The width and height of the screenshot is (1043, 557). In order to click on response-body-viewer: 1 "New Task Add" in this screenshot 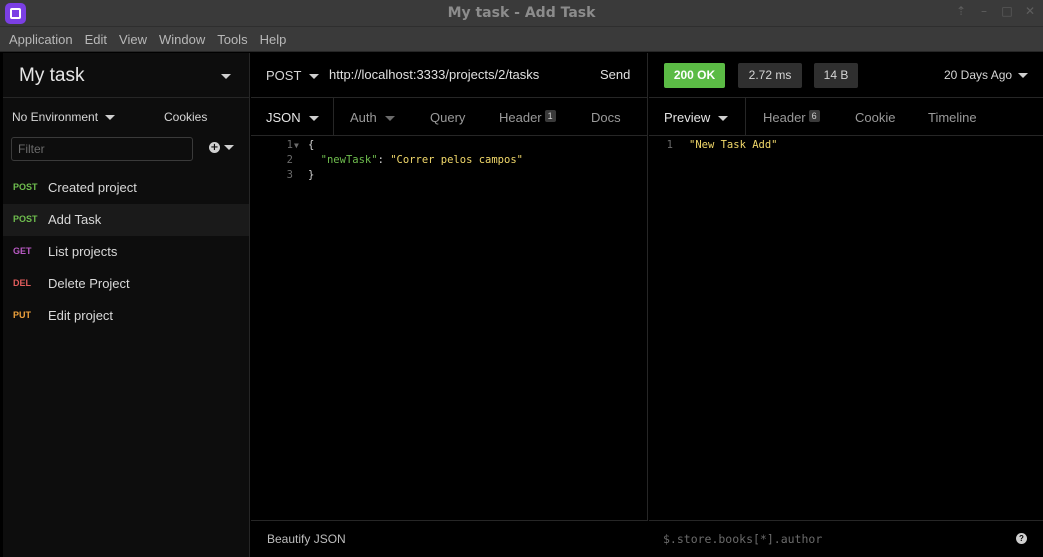, I will do `click(846, 146)`.